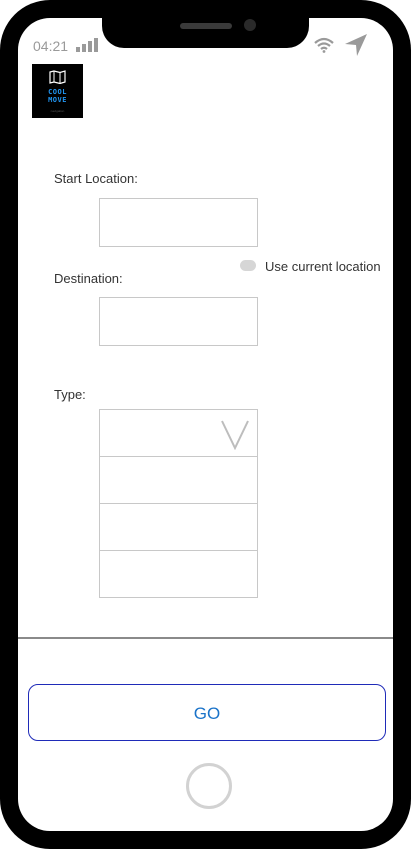 The width and height of the screenshot is (411, 849). I want to click on type-label: Type:, so click(70, 394).